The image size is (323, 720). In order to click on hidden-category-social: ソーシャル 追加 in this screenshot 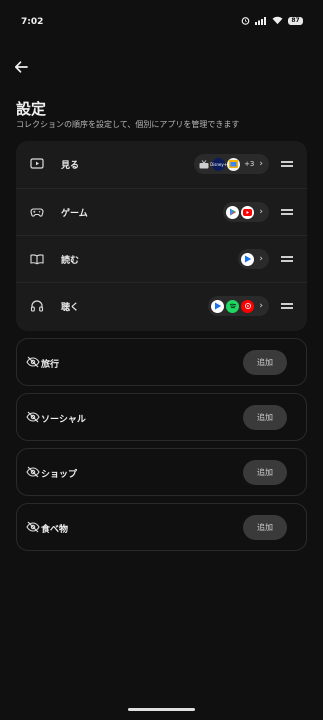, I will do `click(161, 417)`.